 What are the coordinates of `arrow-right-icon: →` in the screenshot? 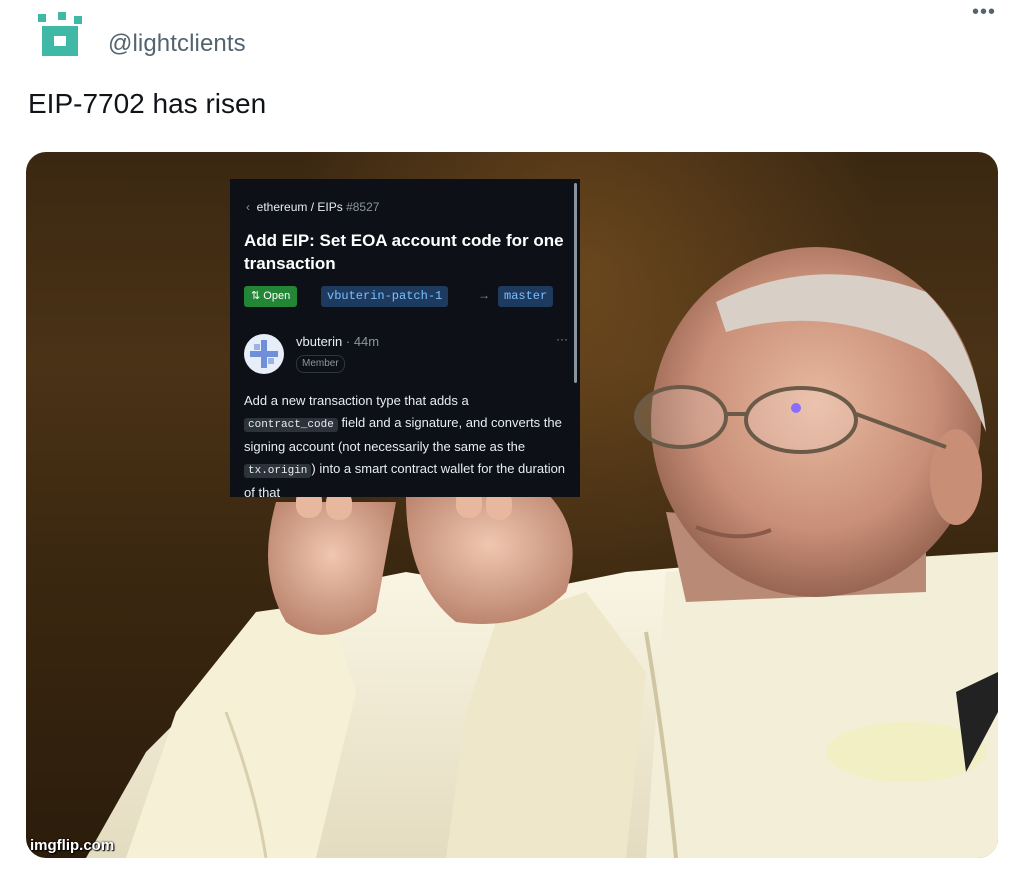 It's located at (484, 295).